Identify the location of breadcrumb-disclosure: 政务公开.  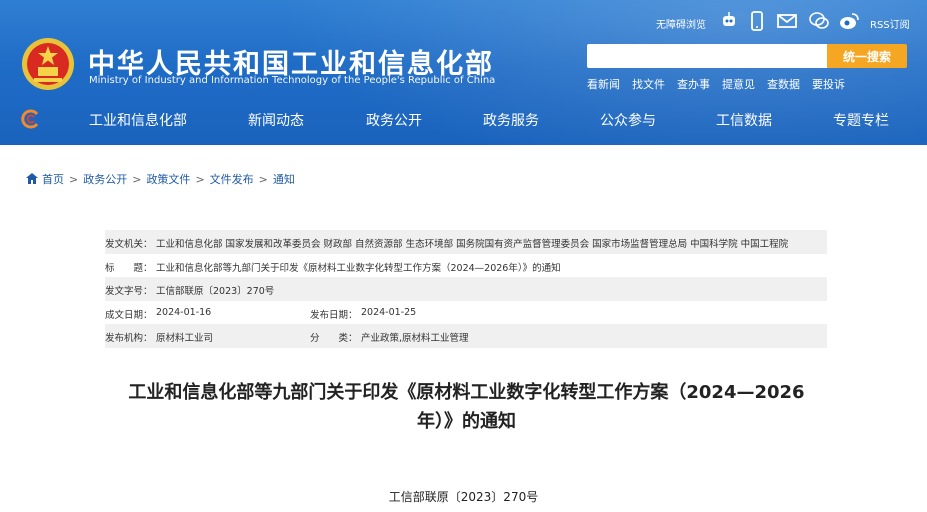
(105, 179).